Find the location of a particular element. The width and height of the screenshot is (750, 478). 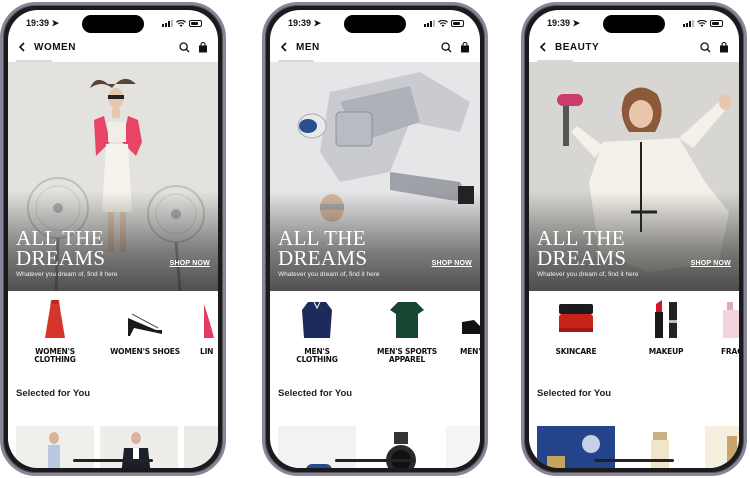

perfume-image is located at coordinates (731, 320).